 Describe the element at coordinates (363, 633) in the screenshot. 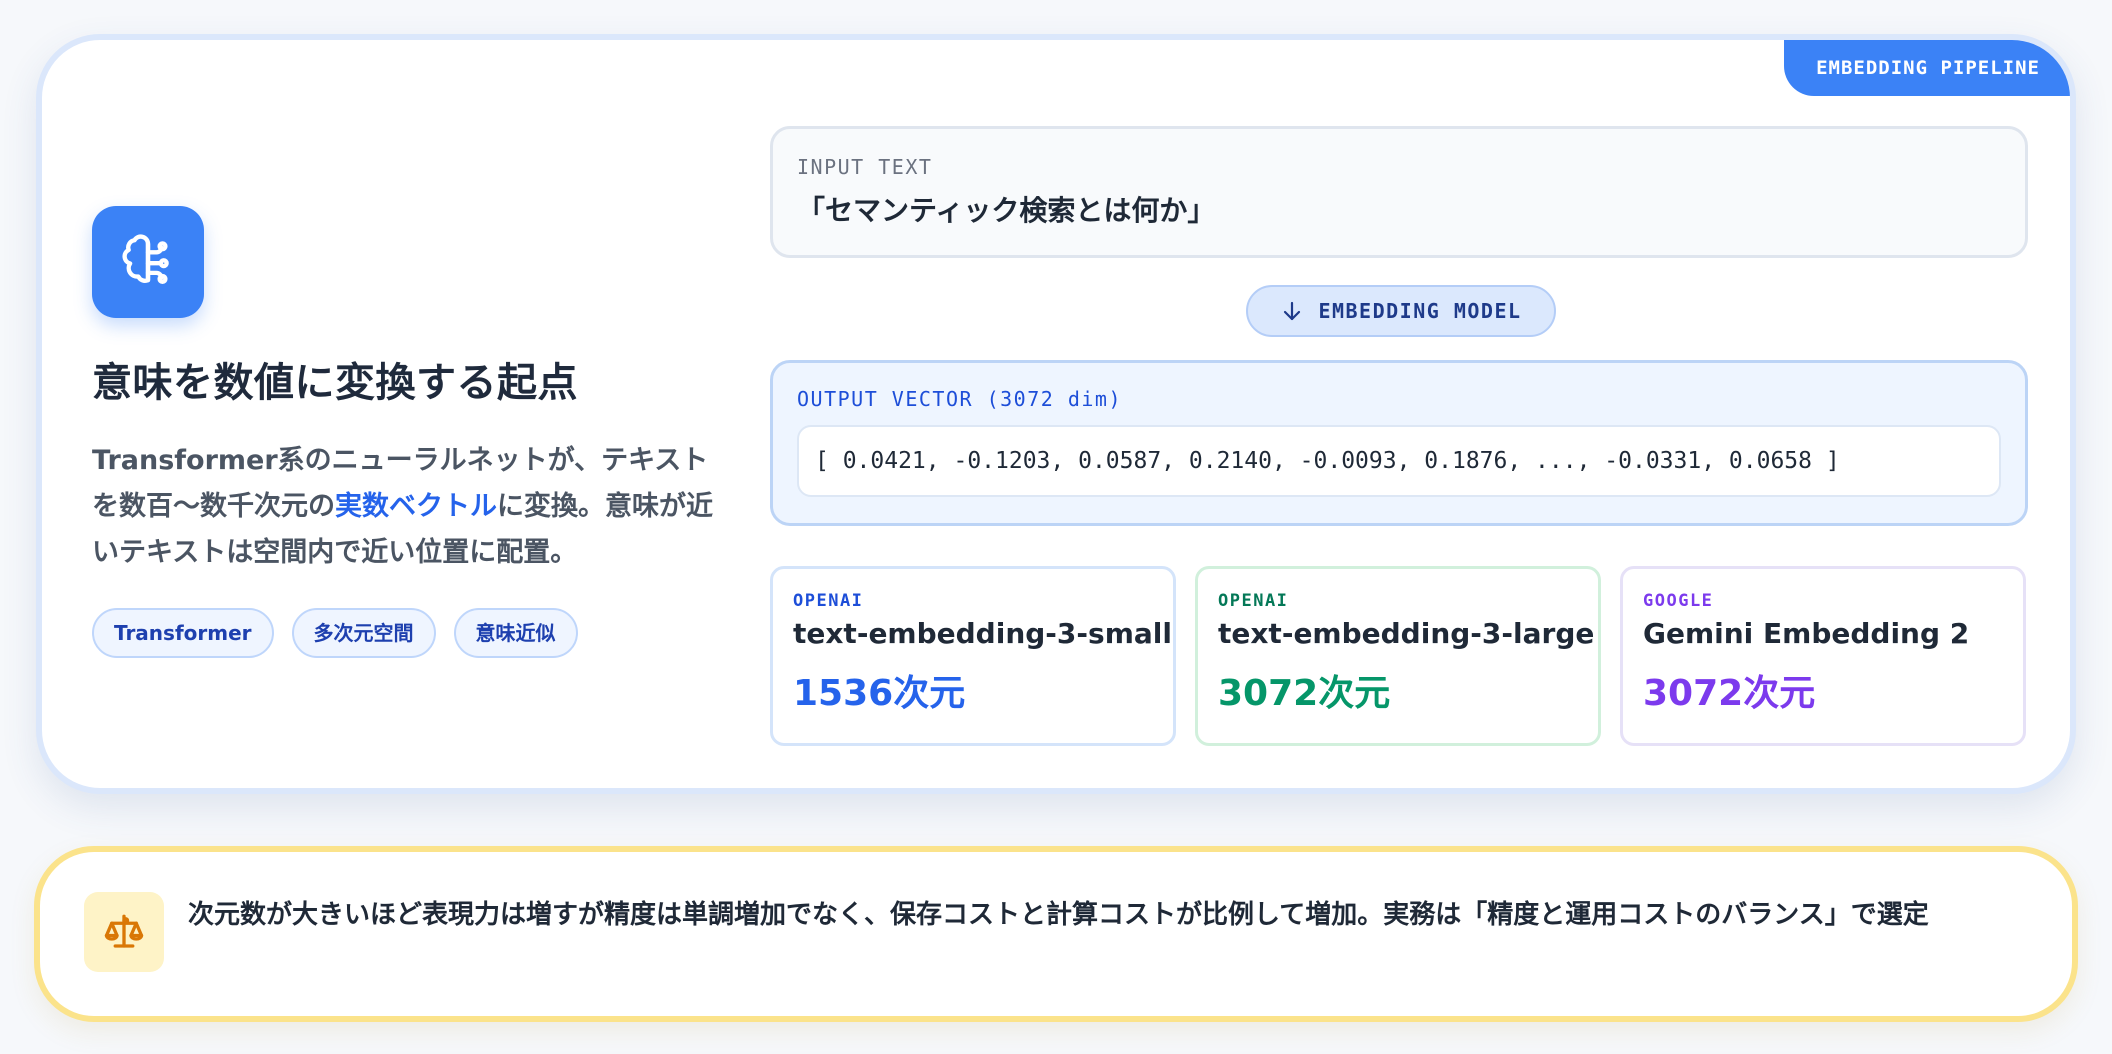

I see `tag-multidimensional: 多次元空間` at that location.